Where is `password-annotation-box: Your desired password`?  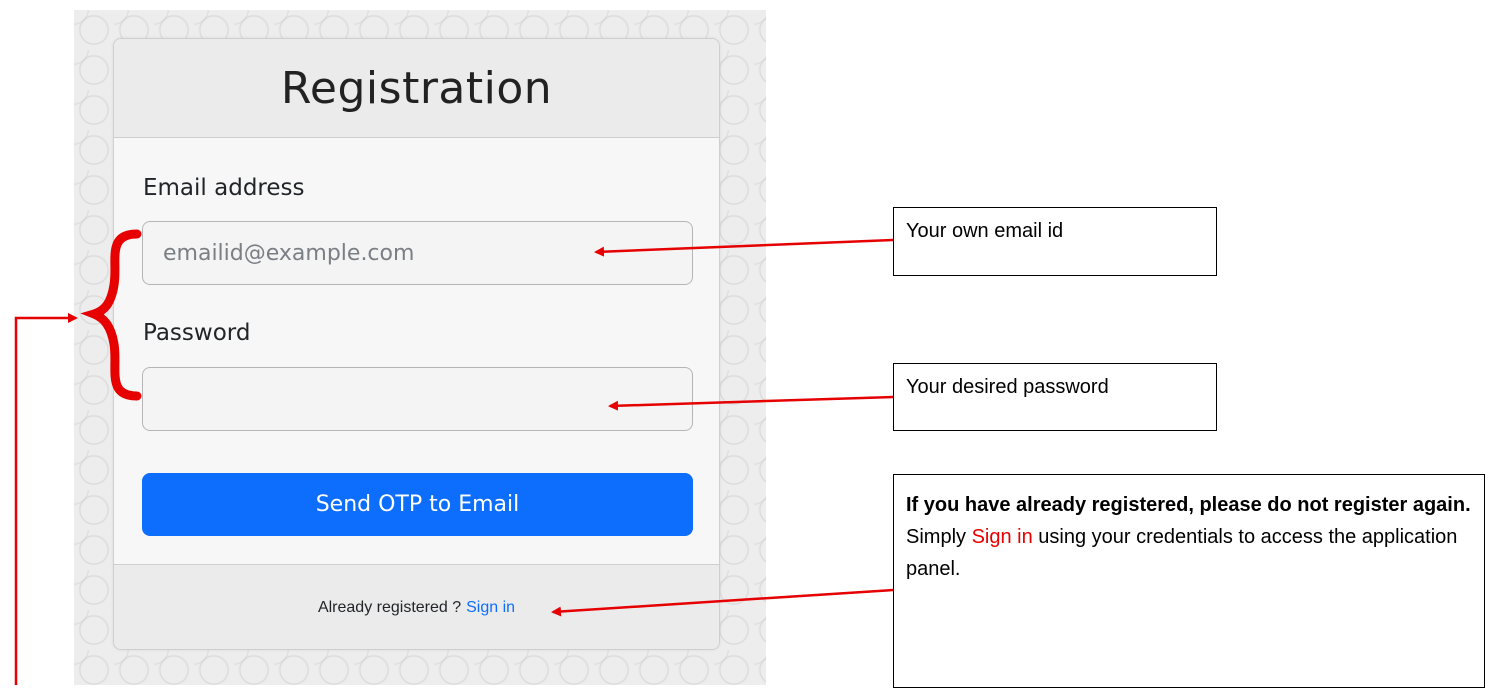 password-annotation-box: Your desired password is located at coordinates (1055, 397).